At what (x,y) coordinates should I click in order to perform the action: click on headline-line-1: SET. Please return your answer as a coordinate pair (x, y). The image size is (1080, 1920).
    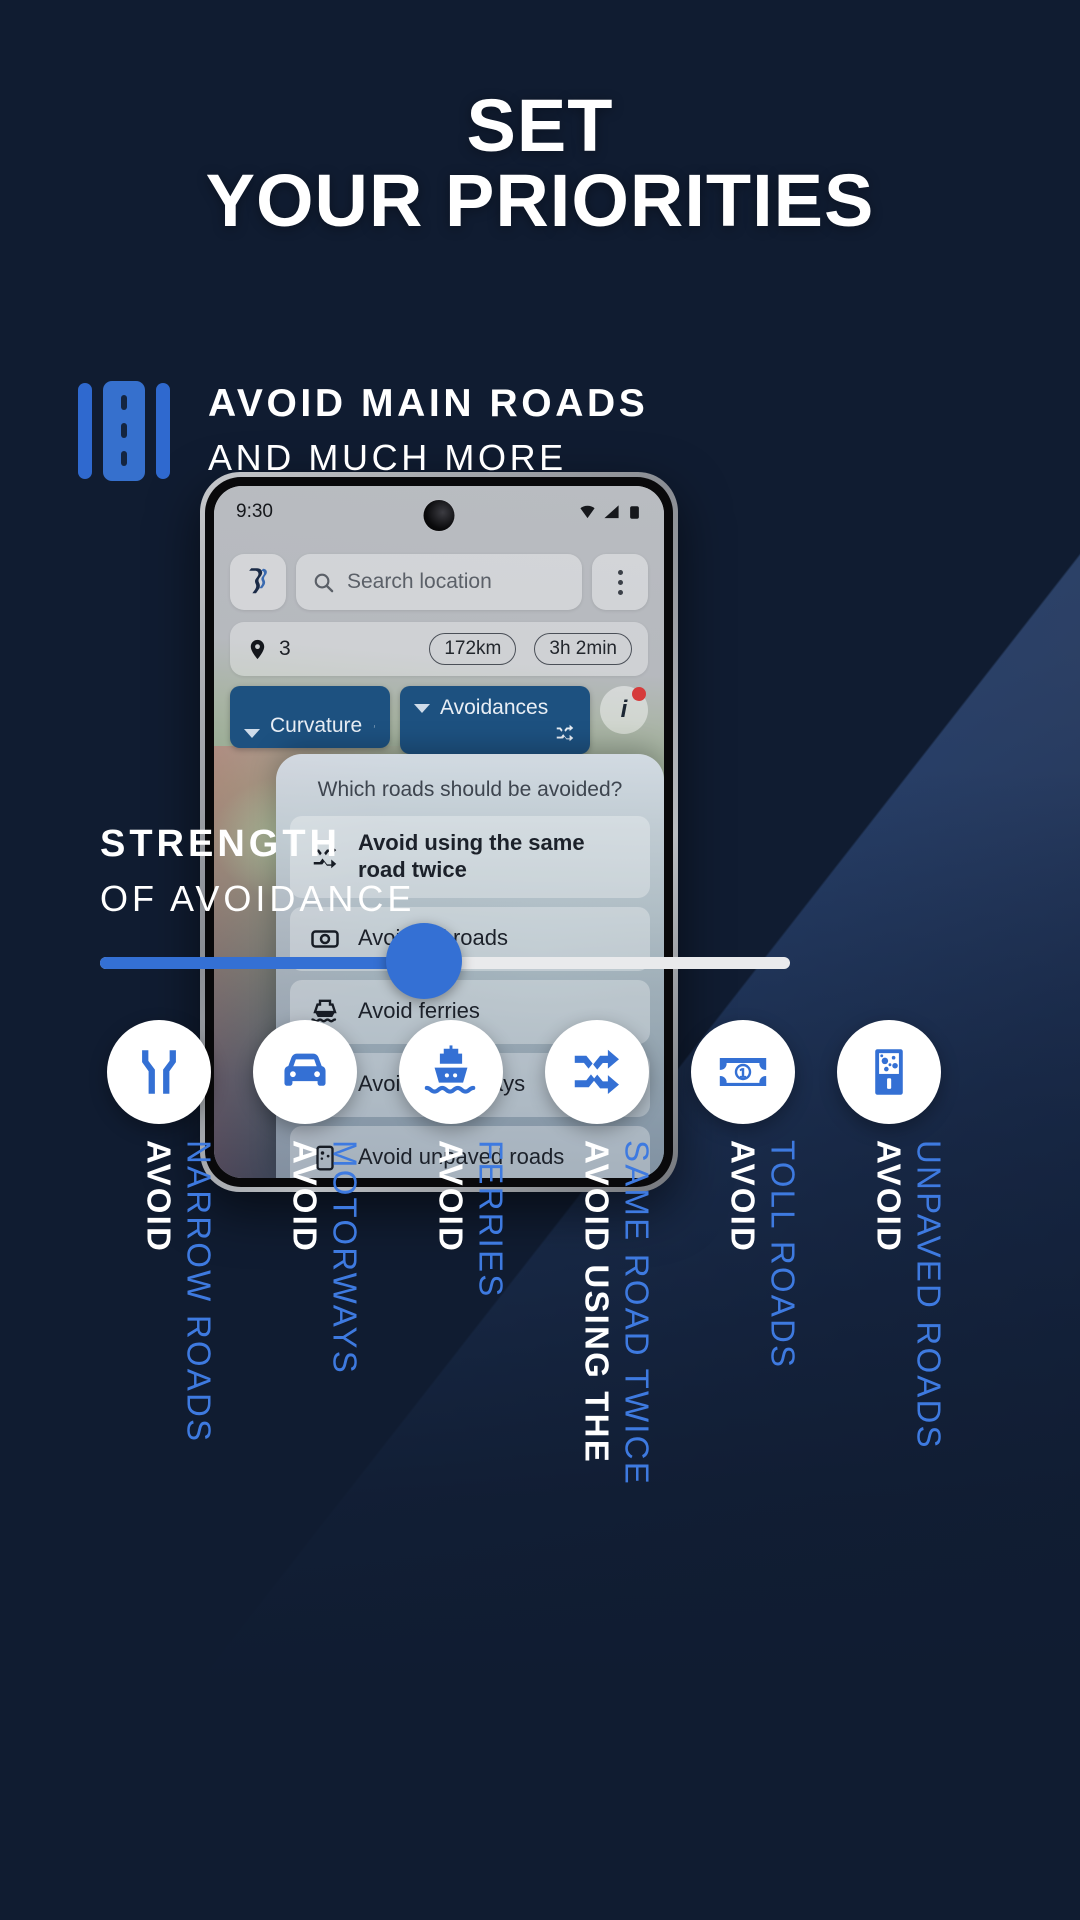
    Looking at the image, I should click on (540, 125).